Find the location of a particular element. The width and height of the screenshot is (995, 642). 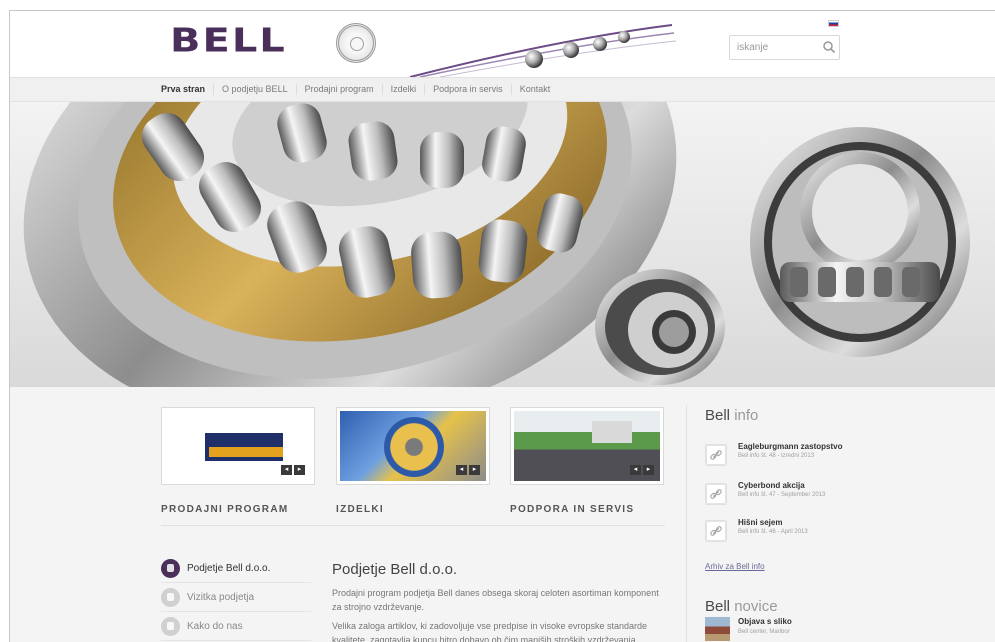

coupling-image is located at coordinates (414, 447).